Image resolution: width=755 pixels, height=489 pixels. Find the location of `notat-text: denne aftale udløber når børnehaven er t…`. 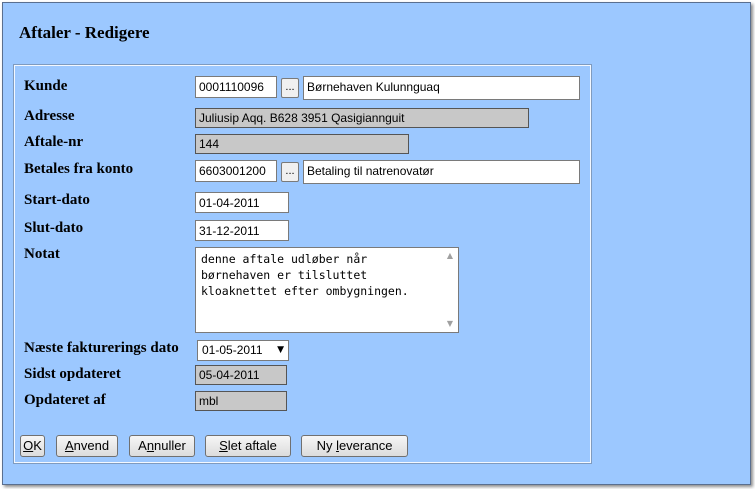

notat-text: denne aftale udløber når børnehaven er t… is located at coordinates (305, 275).